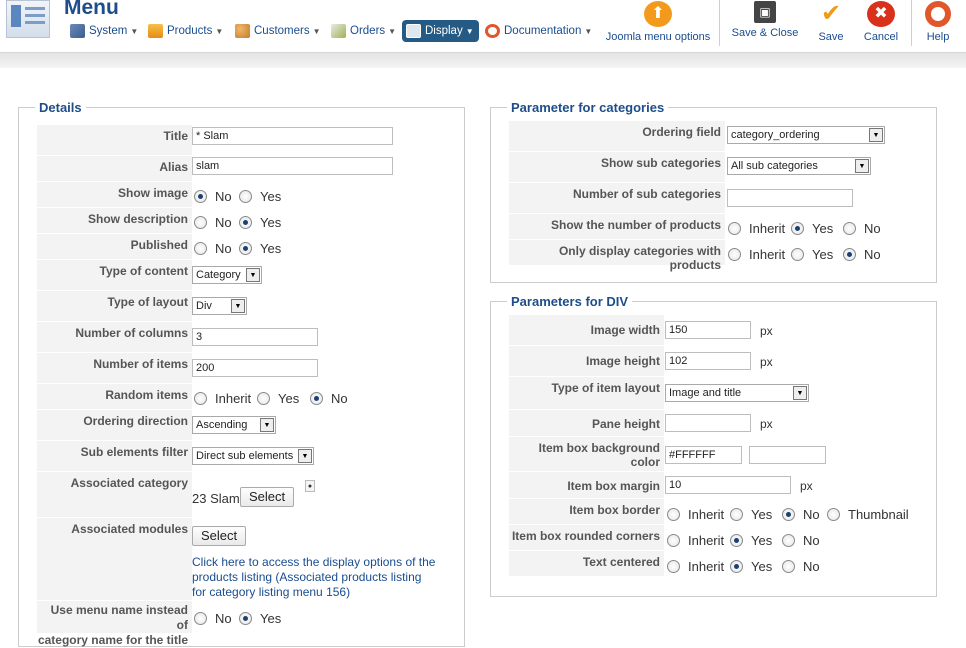  I want to click on type-item-layout-row: Type of item layout Image and title ▼, so click(718, 393).